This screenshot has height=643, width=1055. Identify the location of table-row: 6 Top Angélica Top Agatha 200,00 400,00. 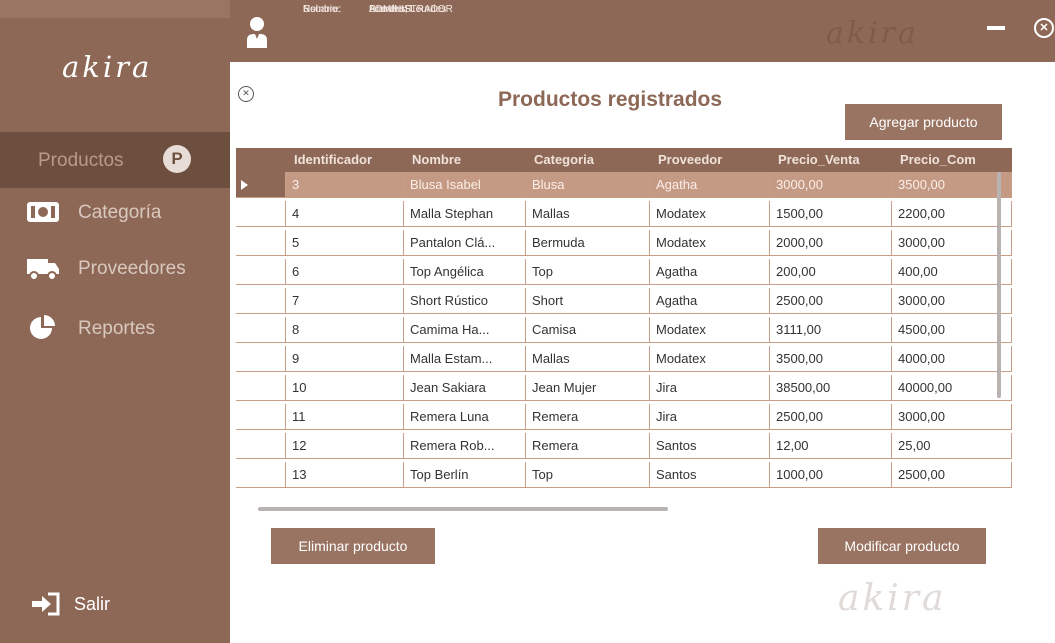
(624, 272).